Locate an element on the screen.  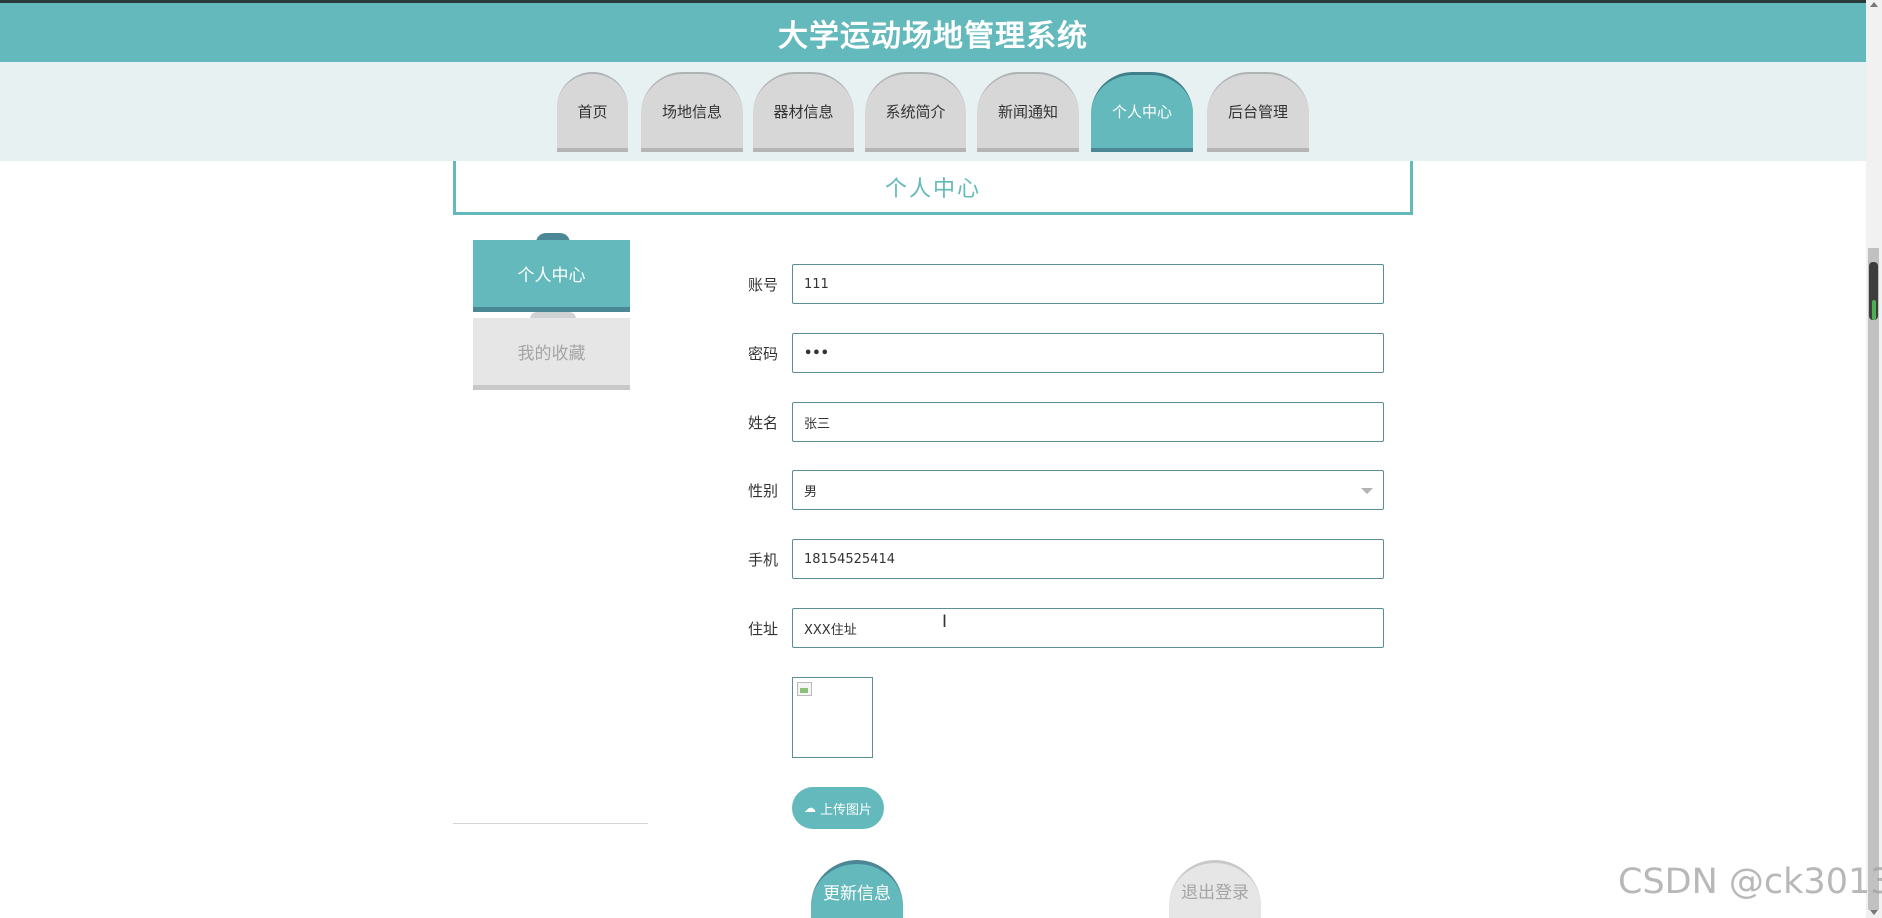
tab-label: 场地信息 is located at coordinates (691, 111).